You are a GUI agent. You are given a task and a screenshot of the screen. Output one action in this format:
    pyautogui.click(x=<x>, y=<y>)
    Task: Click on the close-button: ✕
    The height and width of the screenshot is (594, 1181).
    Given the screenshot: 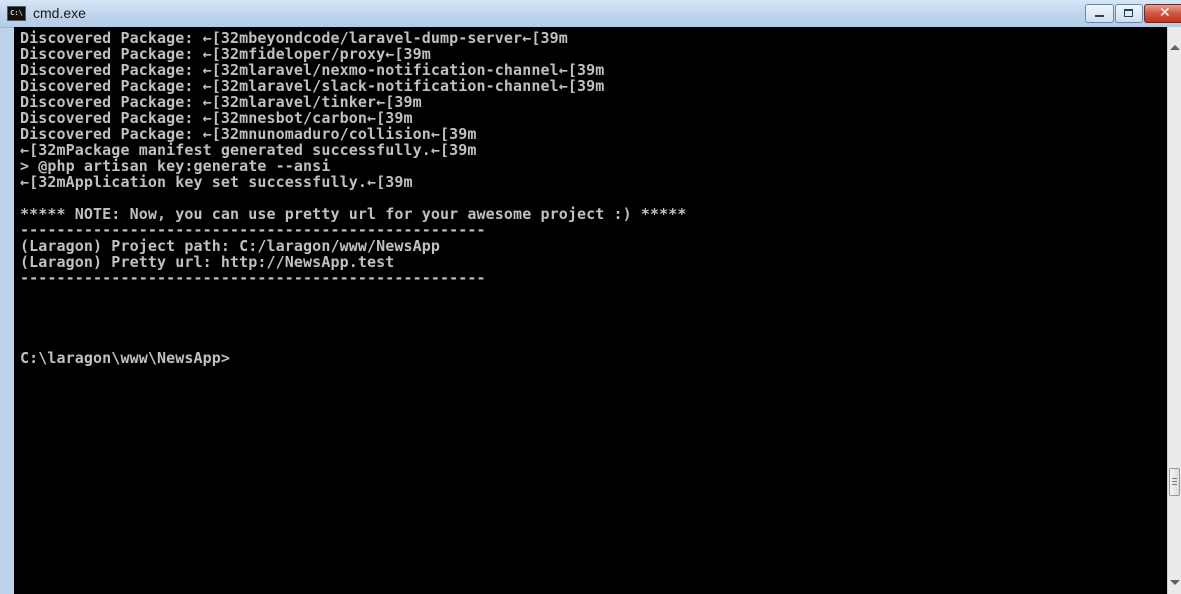 What is the action you would take?
    pyautogui.click(x=1162, y=13)
    